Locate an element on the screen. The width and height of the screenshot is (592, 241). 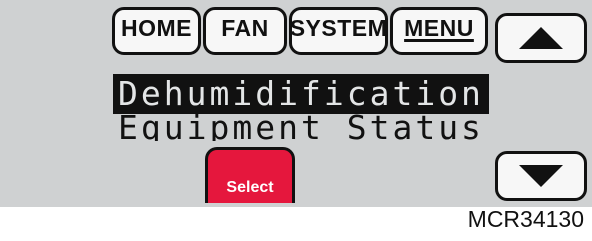
down-arrow-icon is located at coordinates (541, 176).